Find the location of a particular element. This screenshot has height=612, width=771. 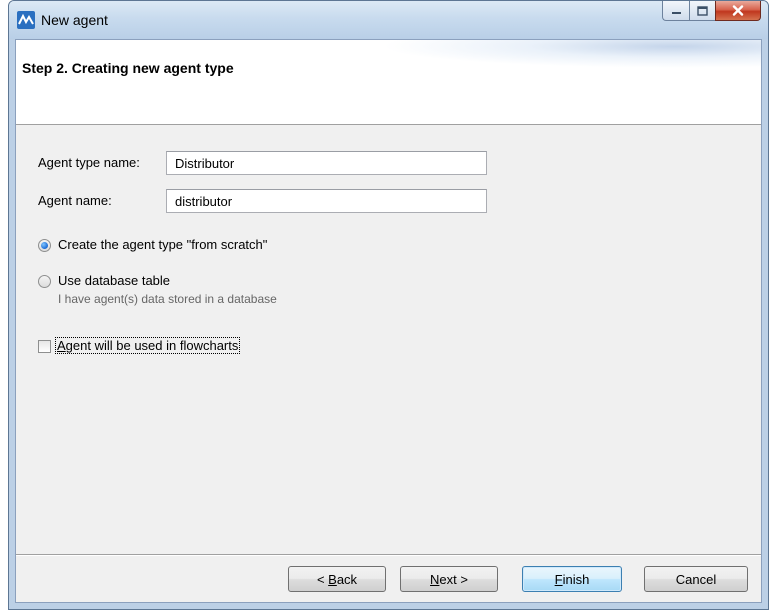

next-mnemonic: N is located at coordinates (435, 579).